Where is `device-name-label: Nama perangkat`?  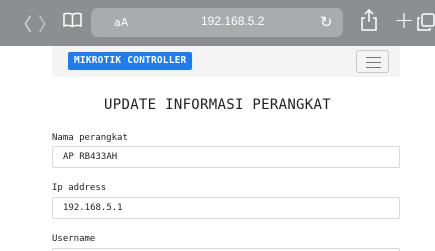
device-name-label: Nama perangkat is located at coordinates (90, 138).